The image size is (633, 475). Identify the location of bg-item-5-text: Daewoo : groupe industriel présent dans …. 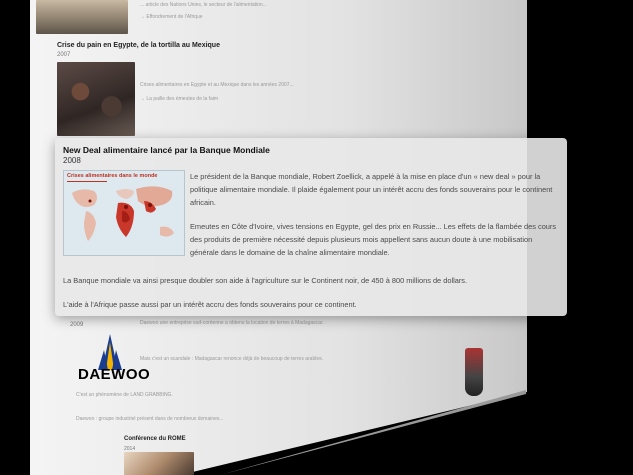
(150, 419).